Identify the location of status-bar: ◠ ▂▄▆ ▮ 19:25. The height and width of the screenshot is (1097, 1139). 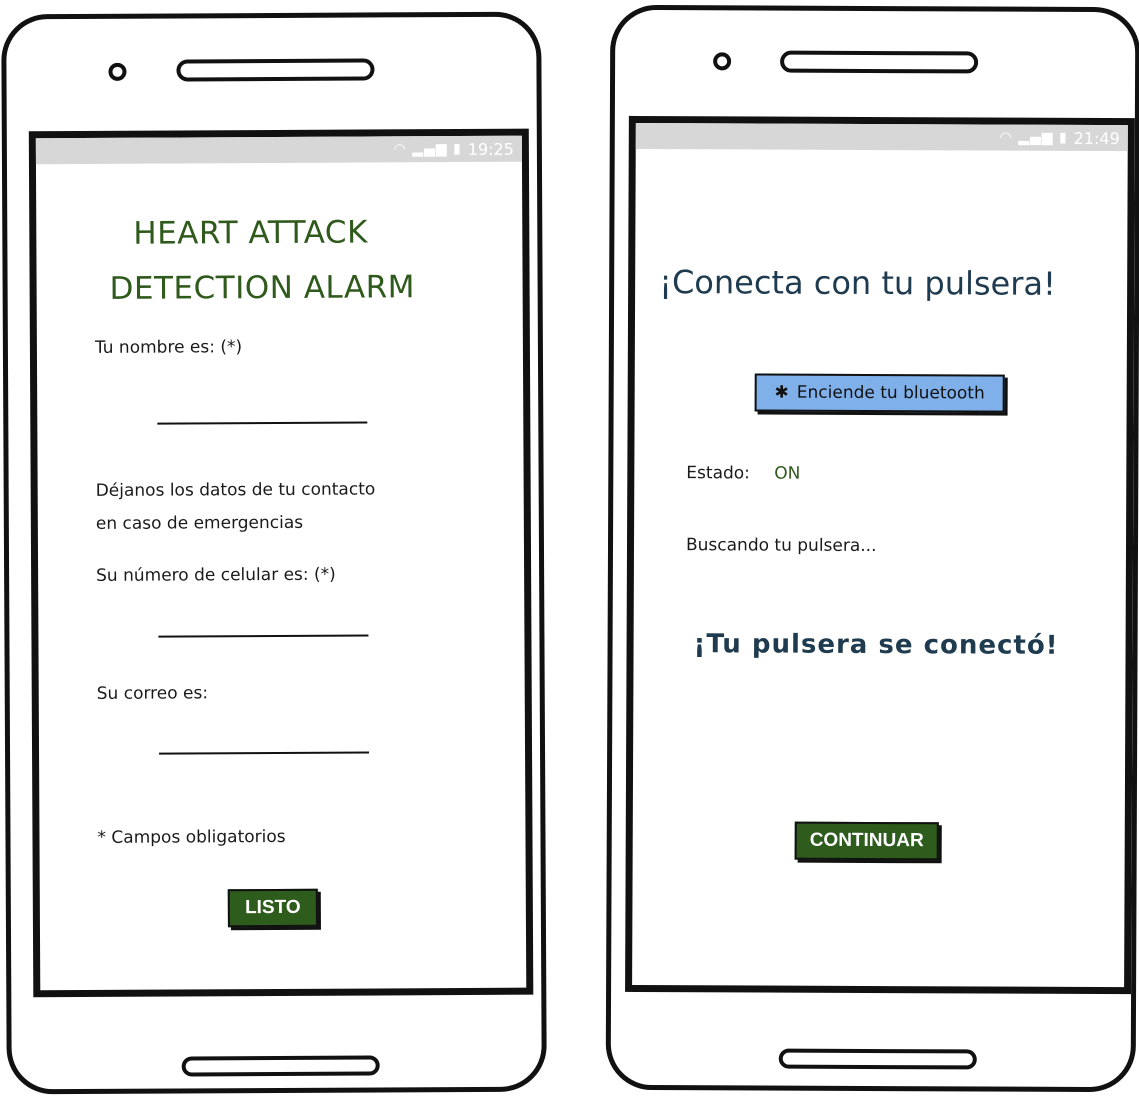
(278, 150).